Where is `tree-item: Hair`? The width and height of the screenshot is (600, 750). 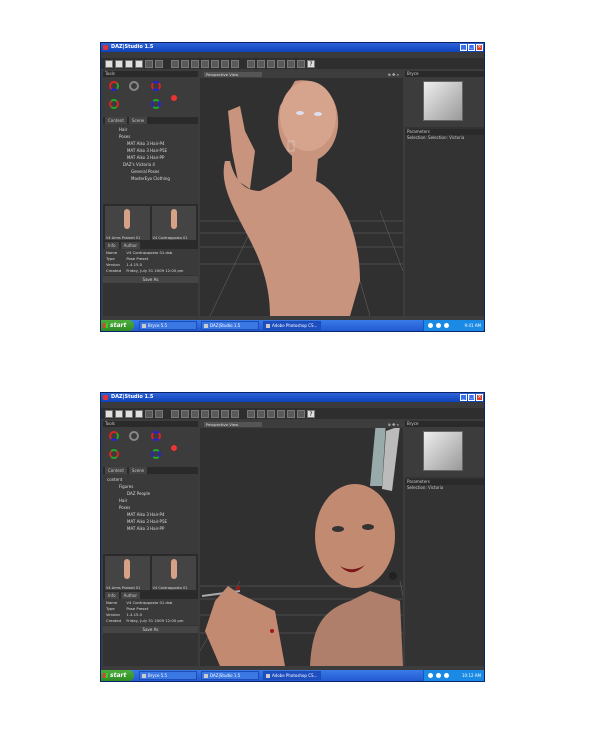
tree-item: Hair is located at coordinates (152, 129).